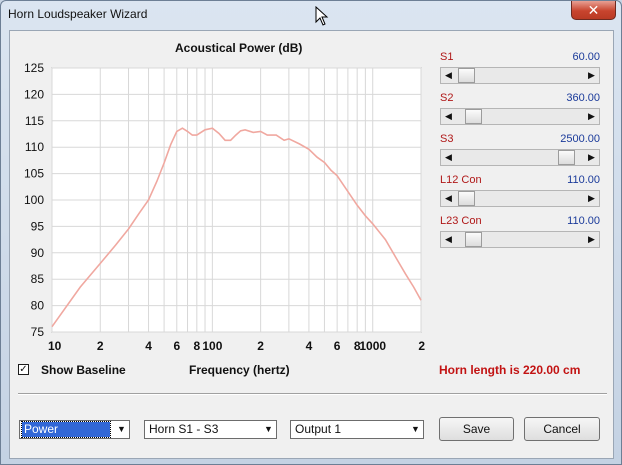 The image size is (622, 465). Describe the element at coordinates (38, 306) in the screenshot. I see `y-tick-label: 80` at that location.